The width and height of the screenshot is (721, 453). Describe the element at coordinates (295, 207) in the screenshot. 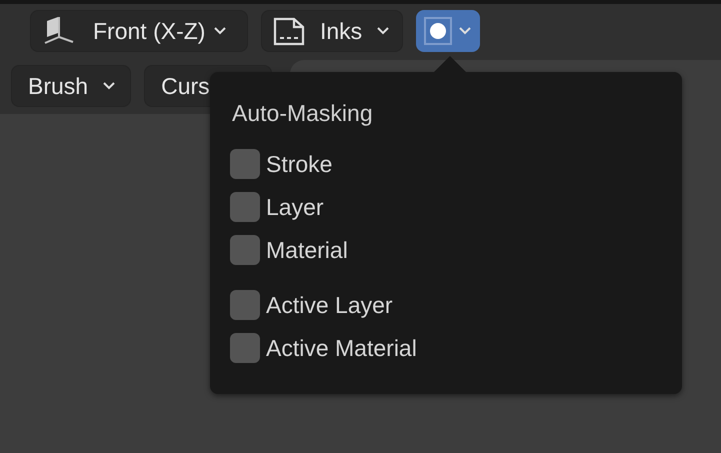

I see `checkbox-label: Layer` at that location.